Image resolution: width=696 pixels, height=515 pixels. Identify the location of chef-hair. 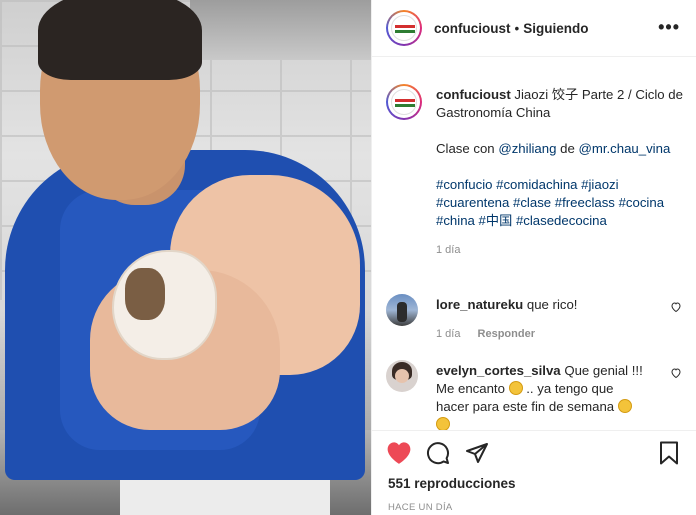
(120, 40).